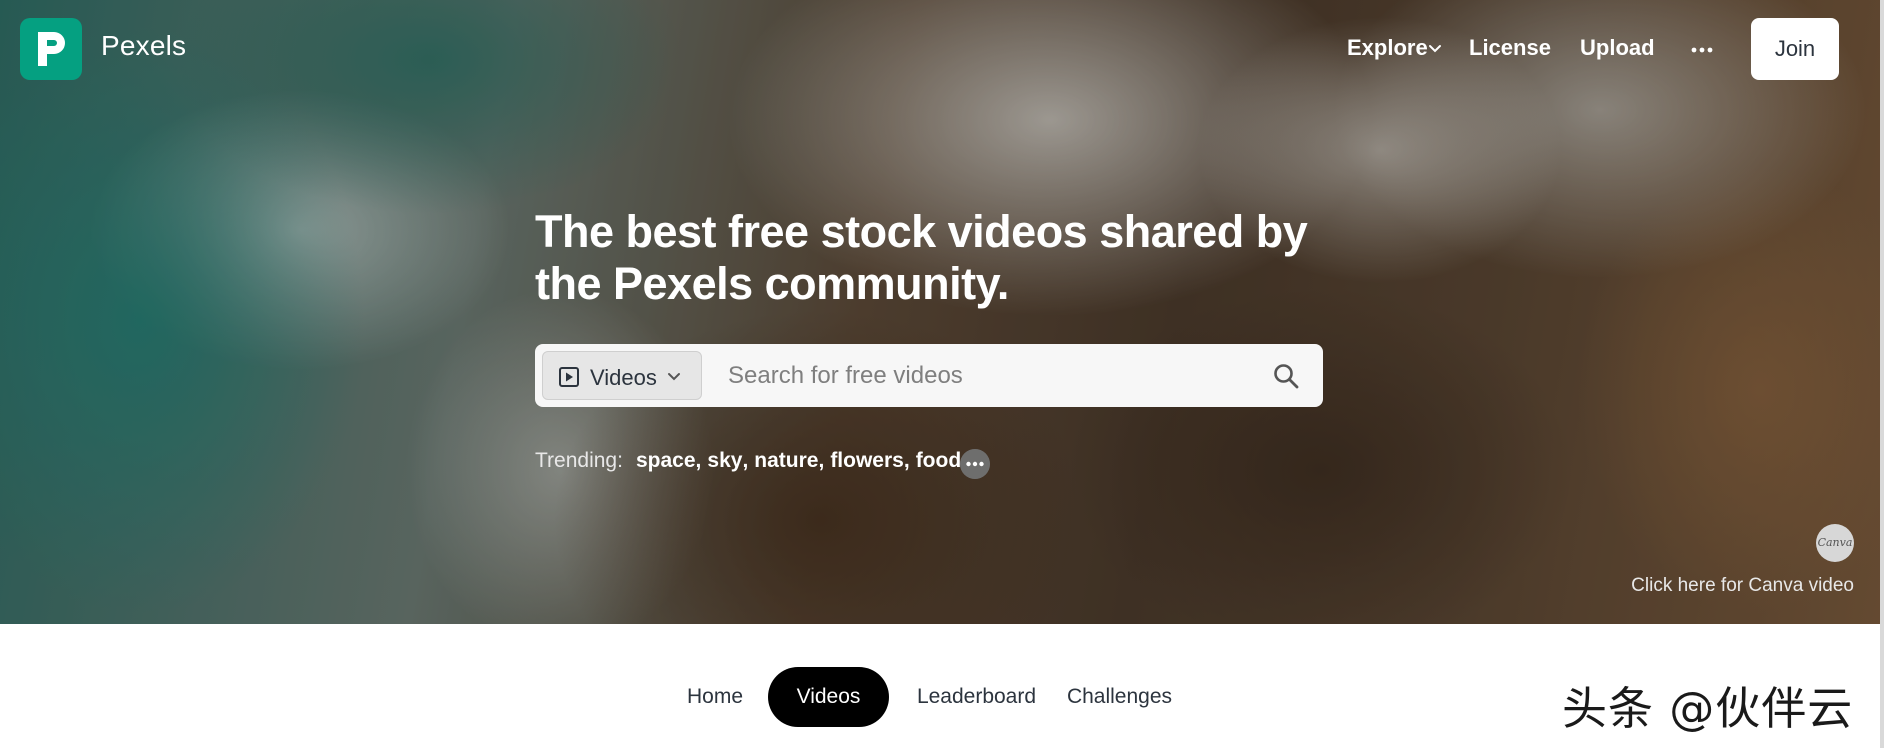  What do you see at coordinates (1795, 49) in the screenshot?
I see `join-button: Join` at bounding box center [1795, 49].